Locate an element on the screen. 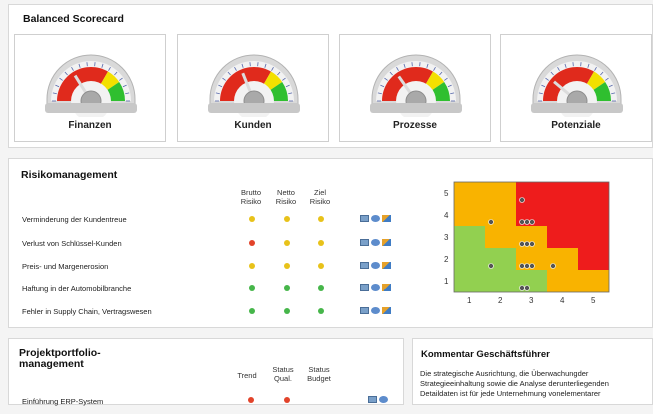 This screenshot has height=414, width=653. matrix-x-label: 2 is located at coordinates (500, 300).